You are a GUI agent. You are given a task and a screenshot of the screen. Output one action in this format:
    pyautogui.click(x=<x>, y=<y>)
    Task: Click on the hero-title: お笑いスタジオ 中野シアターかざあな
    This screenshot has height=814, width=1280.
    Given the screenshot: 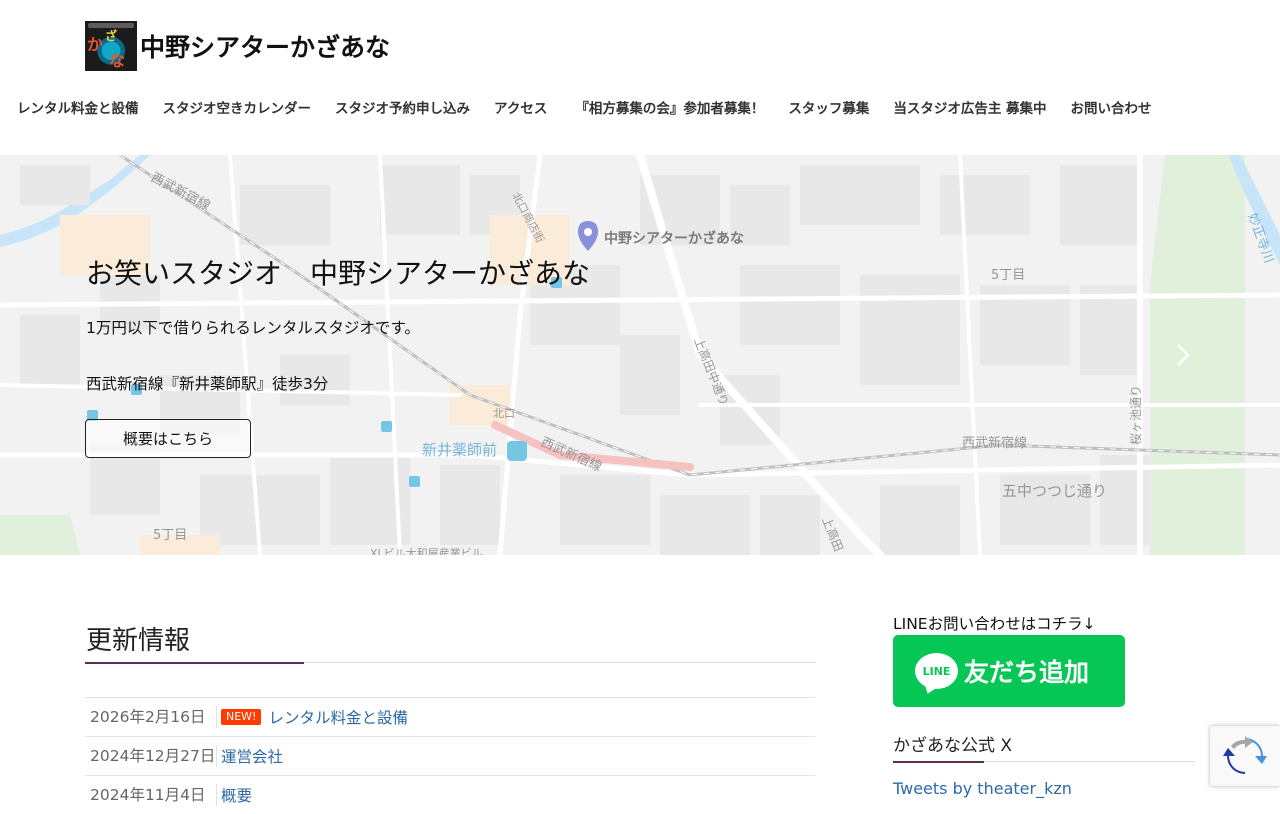 What is the action you would take?
    pyautogui.click(x=338, y=273)
    